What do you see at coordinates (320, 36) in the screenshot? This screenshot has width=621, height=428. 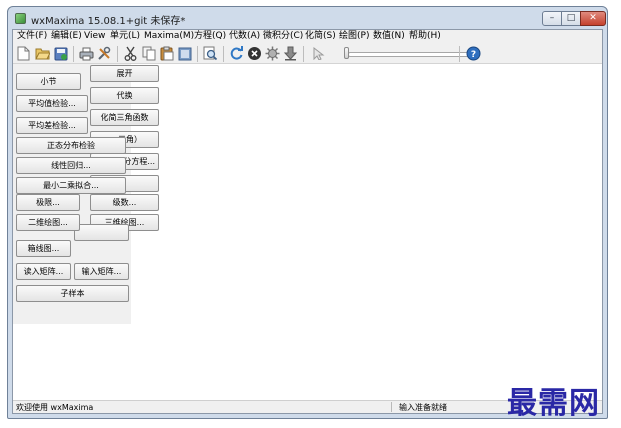 I see `menu-simplify: 化简(S)` at bounding box center [320, 36].